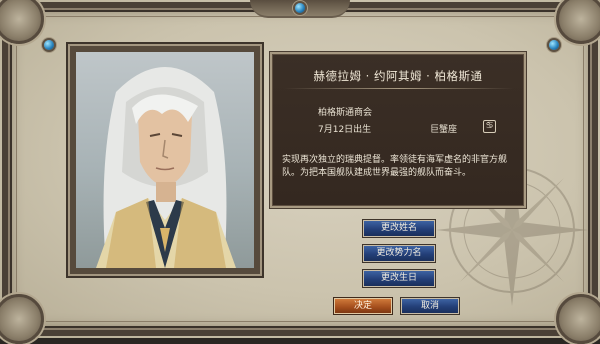  Describe the element at coordinates (399, 278) in the screenshot. I see `change-birthday-button: 更改生日` at that location.